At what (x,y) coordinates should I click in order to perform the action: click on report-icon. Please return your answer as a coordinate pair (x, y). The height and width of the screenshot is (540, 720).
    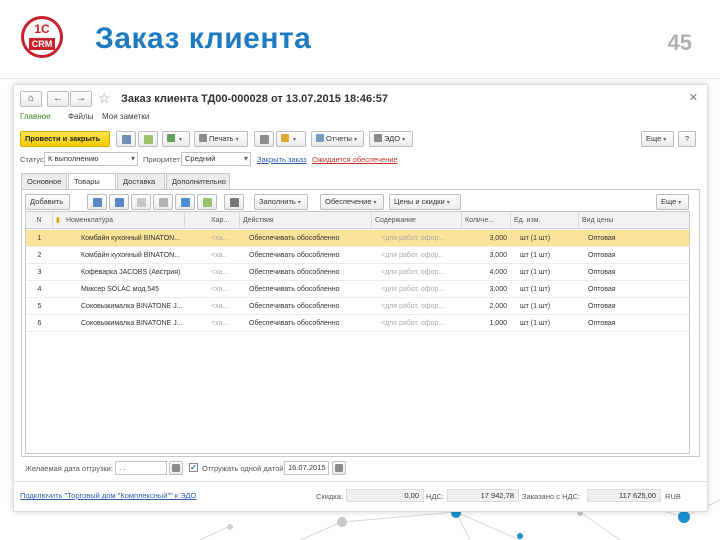
    Looking at the image, I should click on (320, 138).